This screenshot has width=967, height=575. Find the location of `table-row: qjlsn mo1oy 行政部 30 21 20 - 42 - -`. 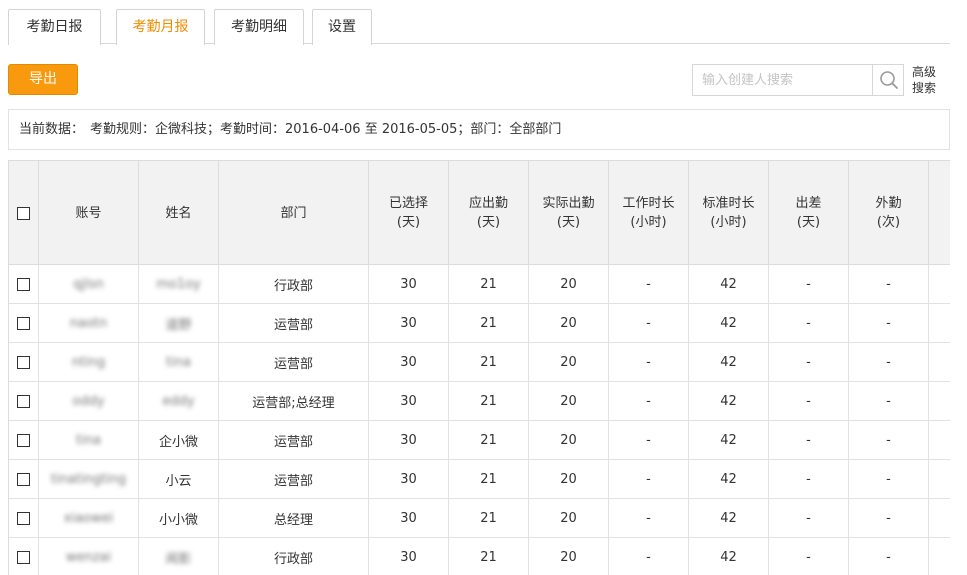

table-row: qjlsn mo1oy 行政部 30 21 20 - 42 - - is located at coordinates (479, 284).